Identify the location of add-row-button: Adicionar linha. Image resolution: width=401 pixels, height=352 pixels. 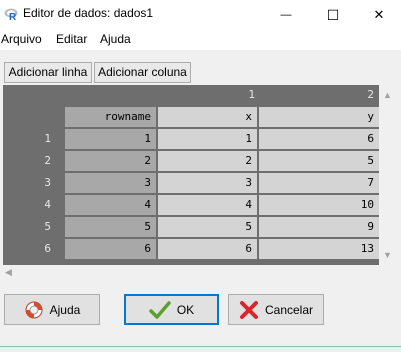
(48, 72).